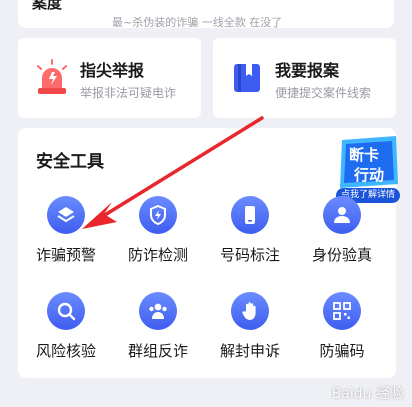  What do you see at coordinates (369, 175) in the screenshot?
I see `badge-line2: 行动` at bounding box center [369, 175].